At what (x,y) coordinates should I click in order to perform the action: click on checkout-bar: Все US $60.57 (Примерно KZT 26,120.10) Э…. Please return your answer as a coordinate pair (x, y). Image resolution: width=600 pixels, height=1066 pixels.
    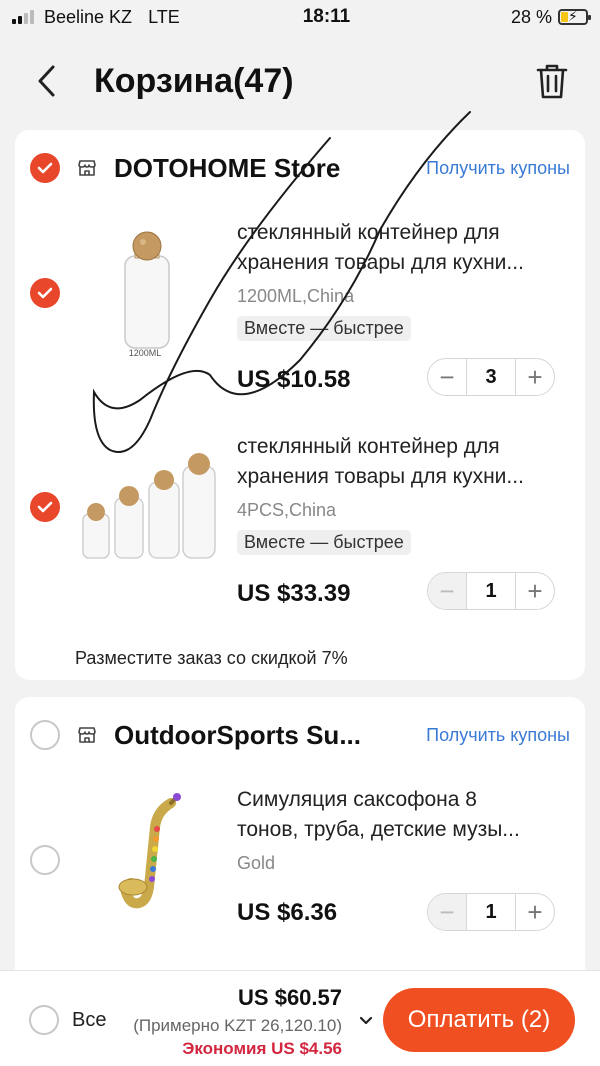
    Looking at the image, I should click on (300, 1018).